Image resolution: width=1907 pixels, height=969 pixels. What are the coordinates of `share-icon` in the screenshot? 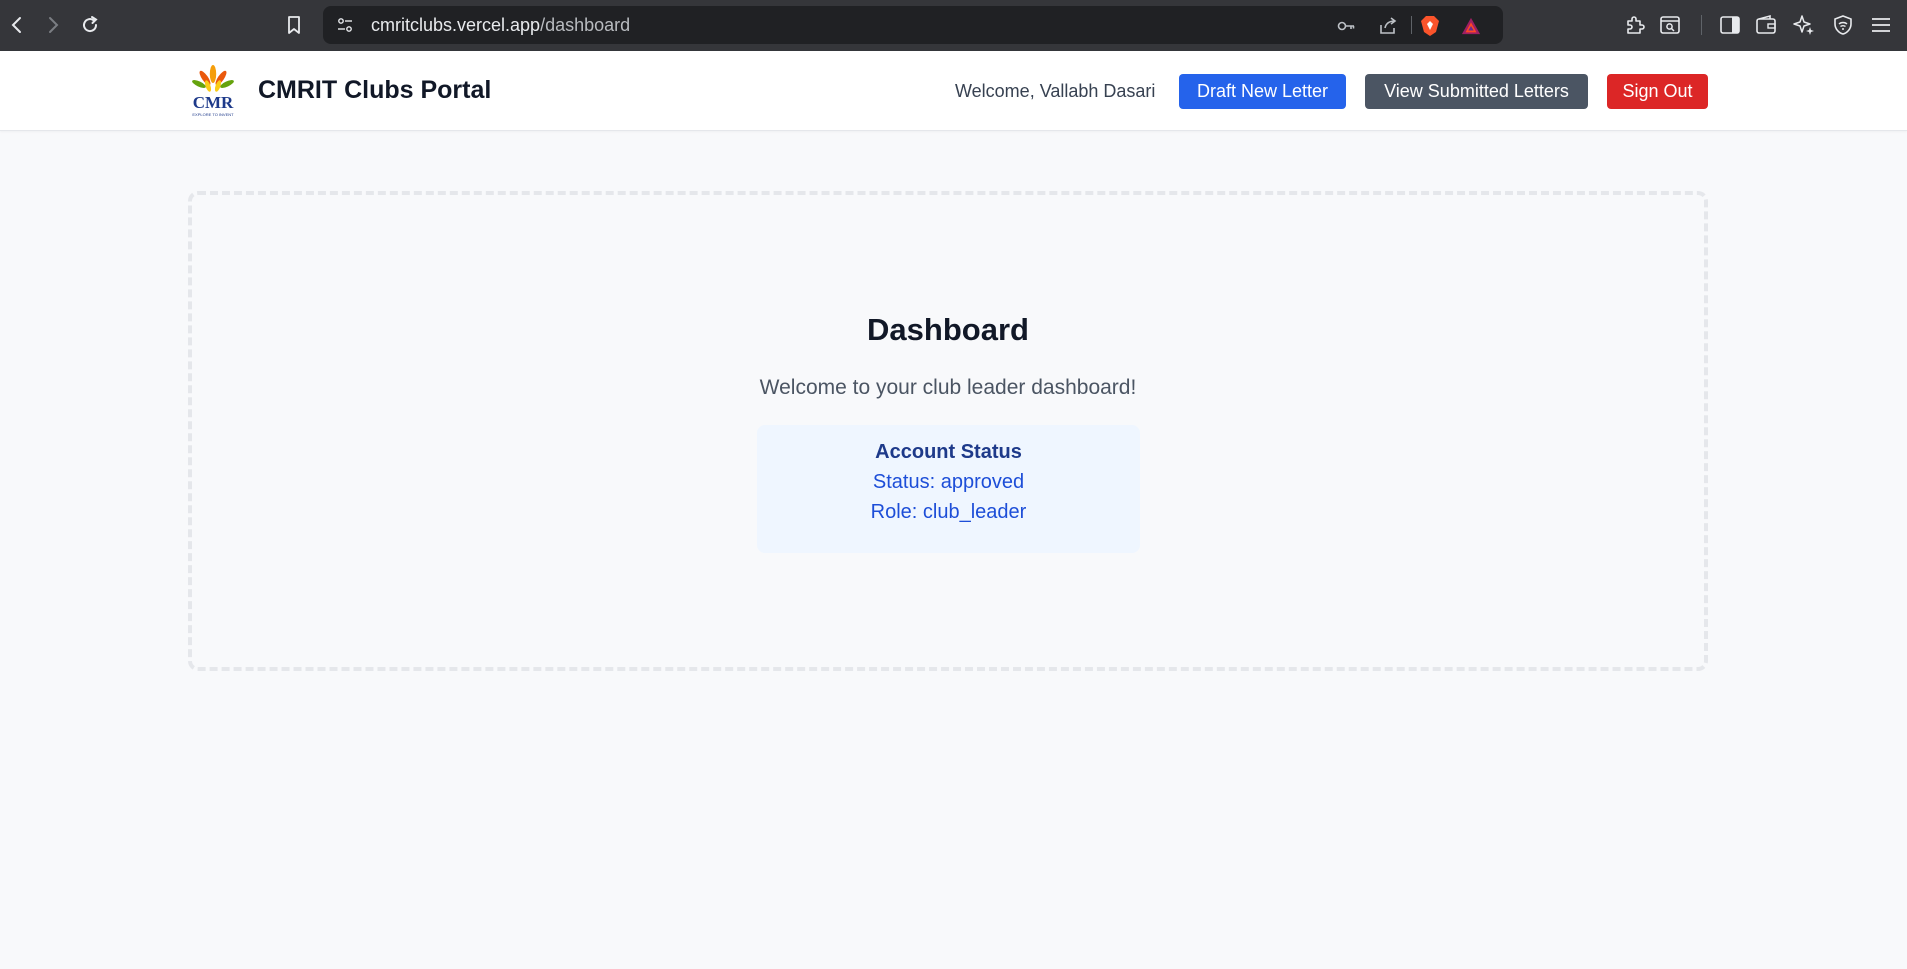 It's located at (1388, 26).